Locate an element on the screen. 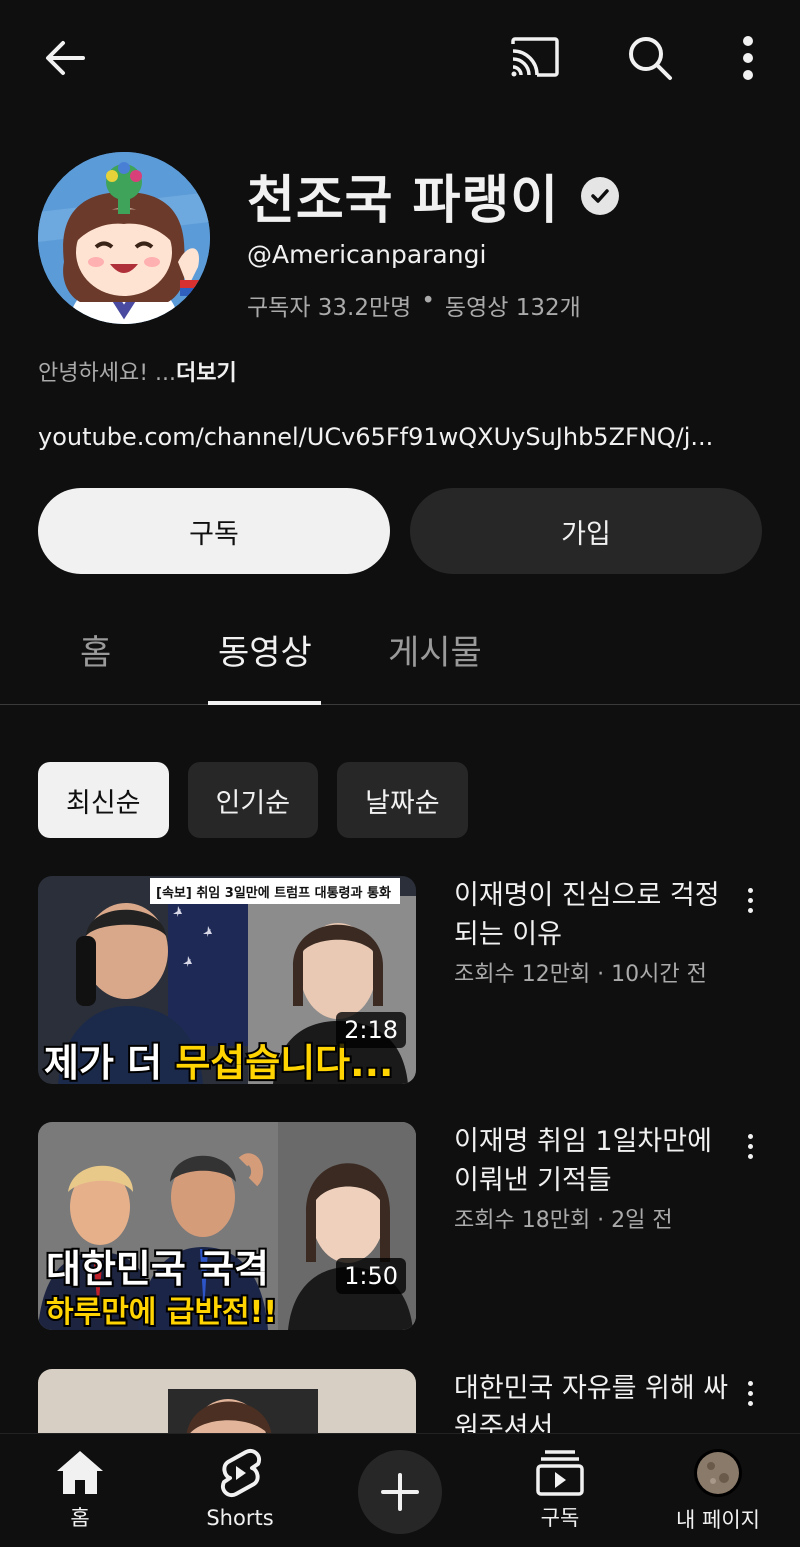 The width and height of the screenshot is (800, 1547). video-meta: 조회수 12만회 · 10시간 전 is located at coordinates (580, 974).